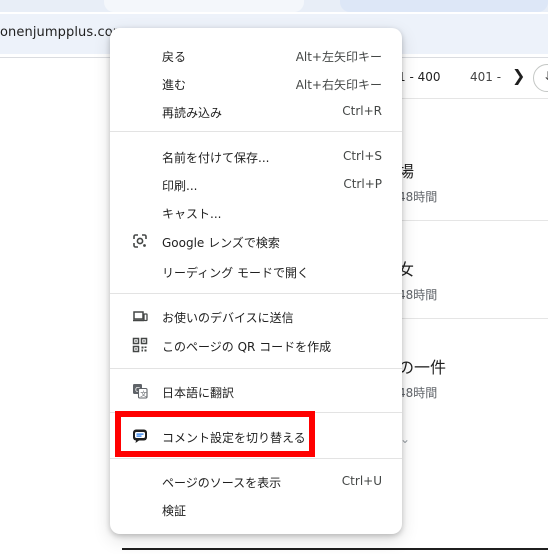  I want to click on translate-icon: G 文, so click(140, 391).